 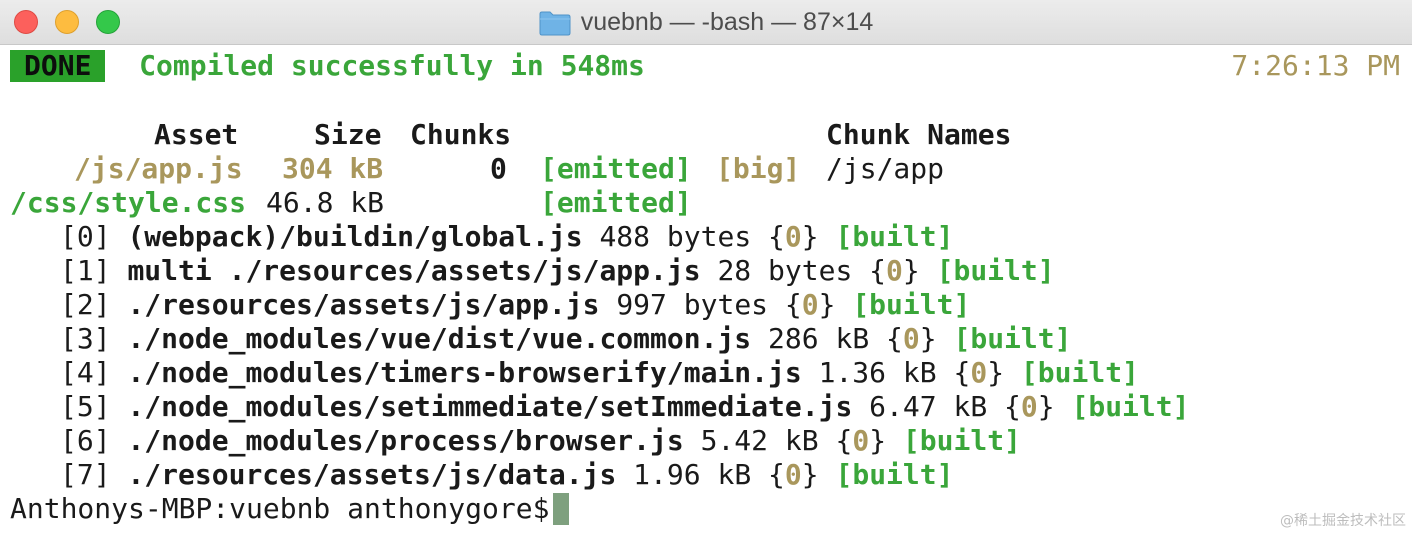 What do you see at coordinates (675, 236) in the screenshot?
I see `module-size: 488 bytes` at bounding box center [675, 236].